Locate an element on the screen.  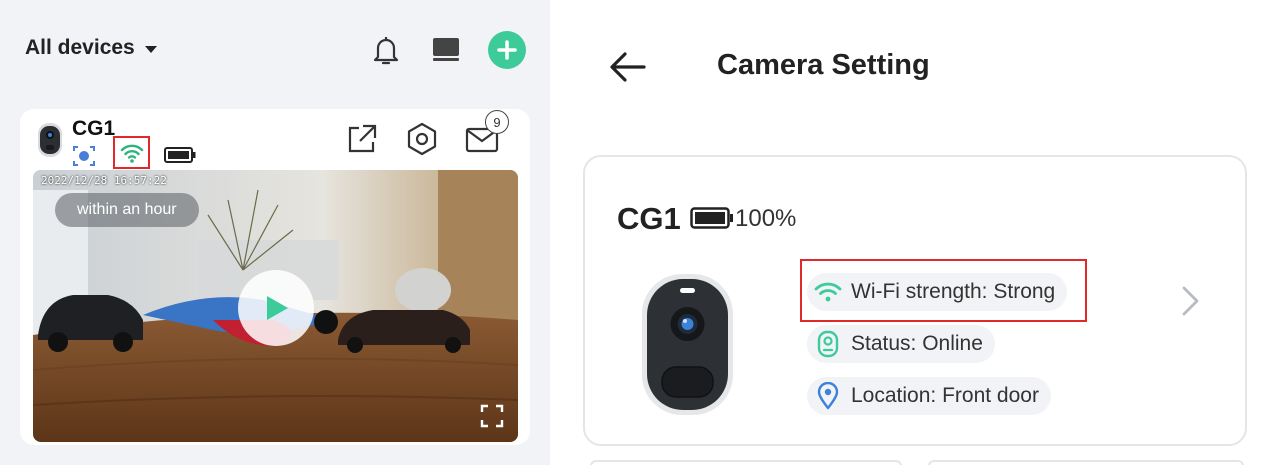
play-icon is located at coordinates (277, 308).